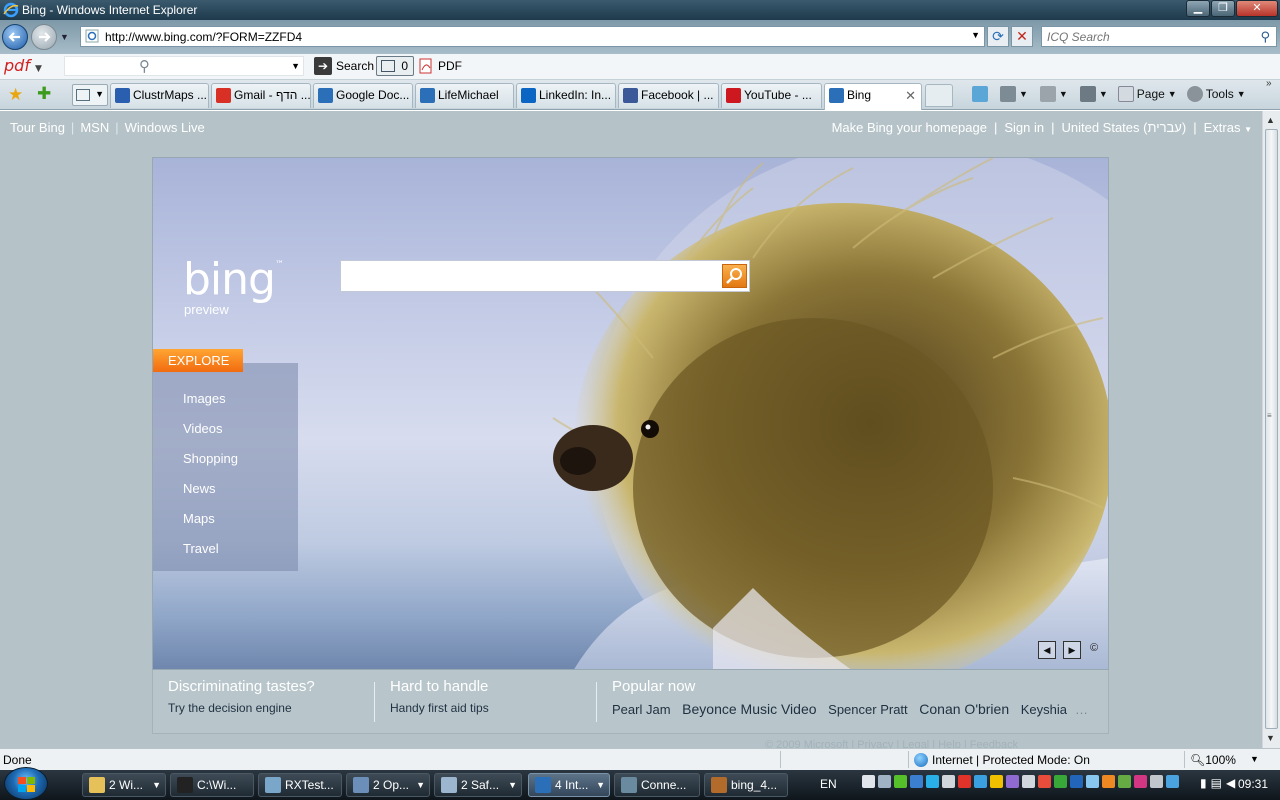 The image size is (1280, 800). Describe the element at coordinates (1044, 709) in the screenshot. I see `popular-item: Keyshia` at that location.